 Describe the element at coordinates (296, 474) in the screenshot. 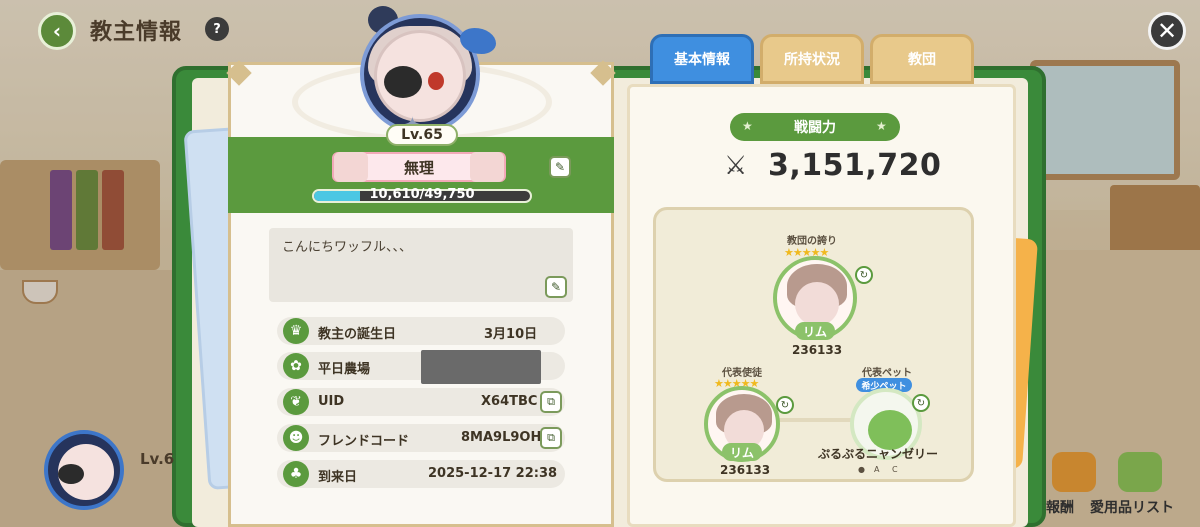

I see `clover-icon: ♣` at that location.